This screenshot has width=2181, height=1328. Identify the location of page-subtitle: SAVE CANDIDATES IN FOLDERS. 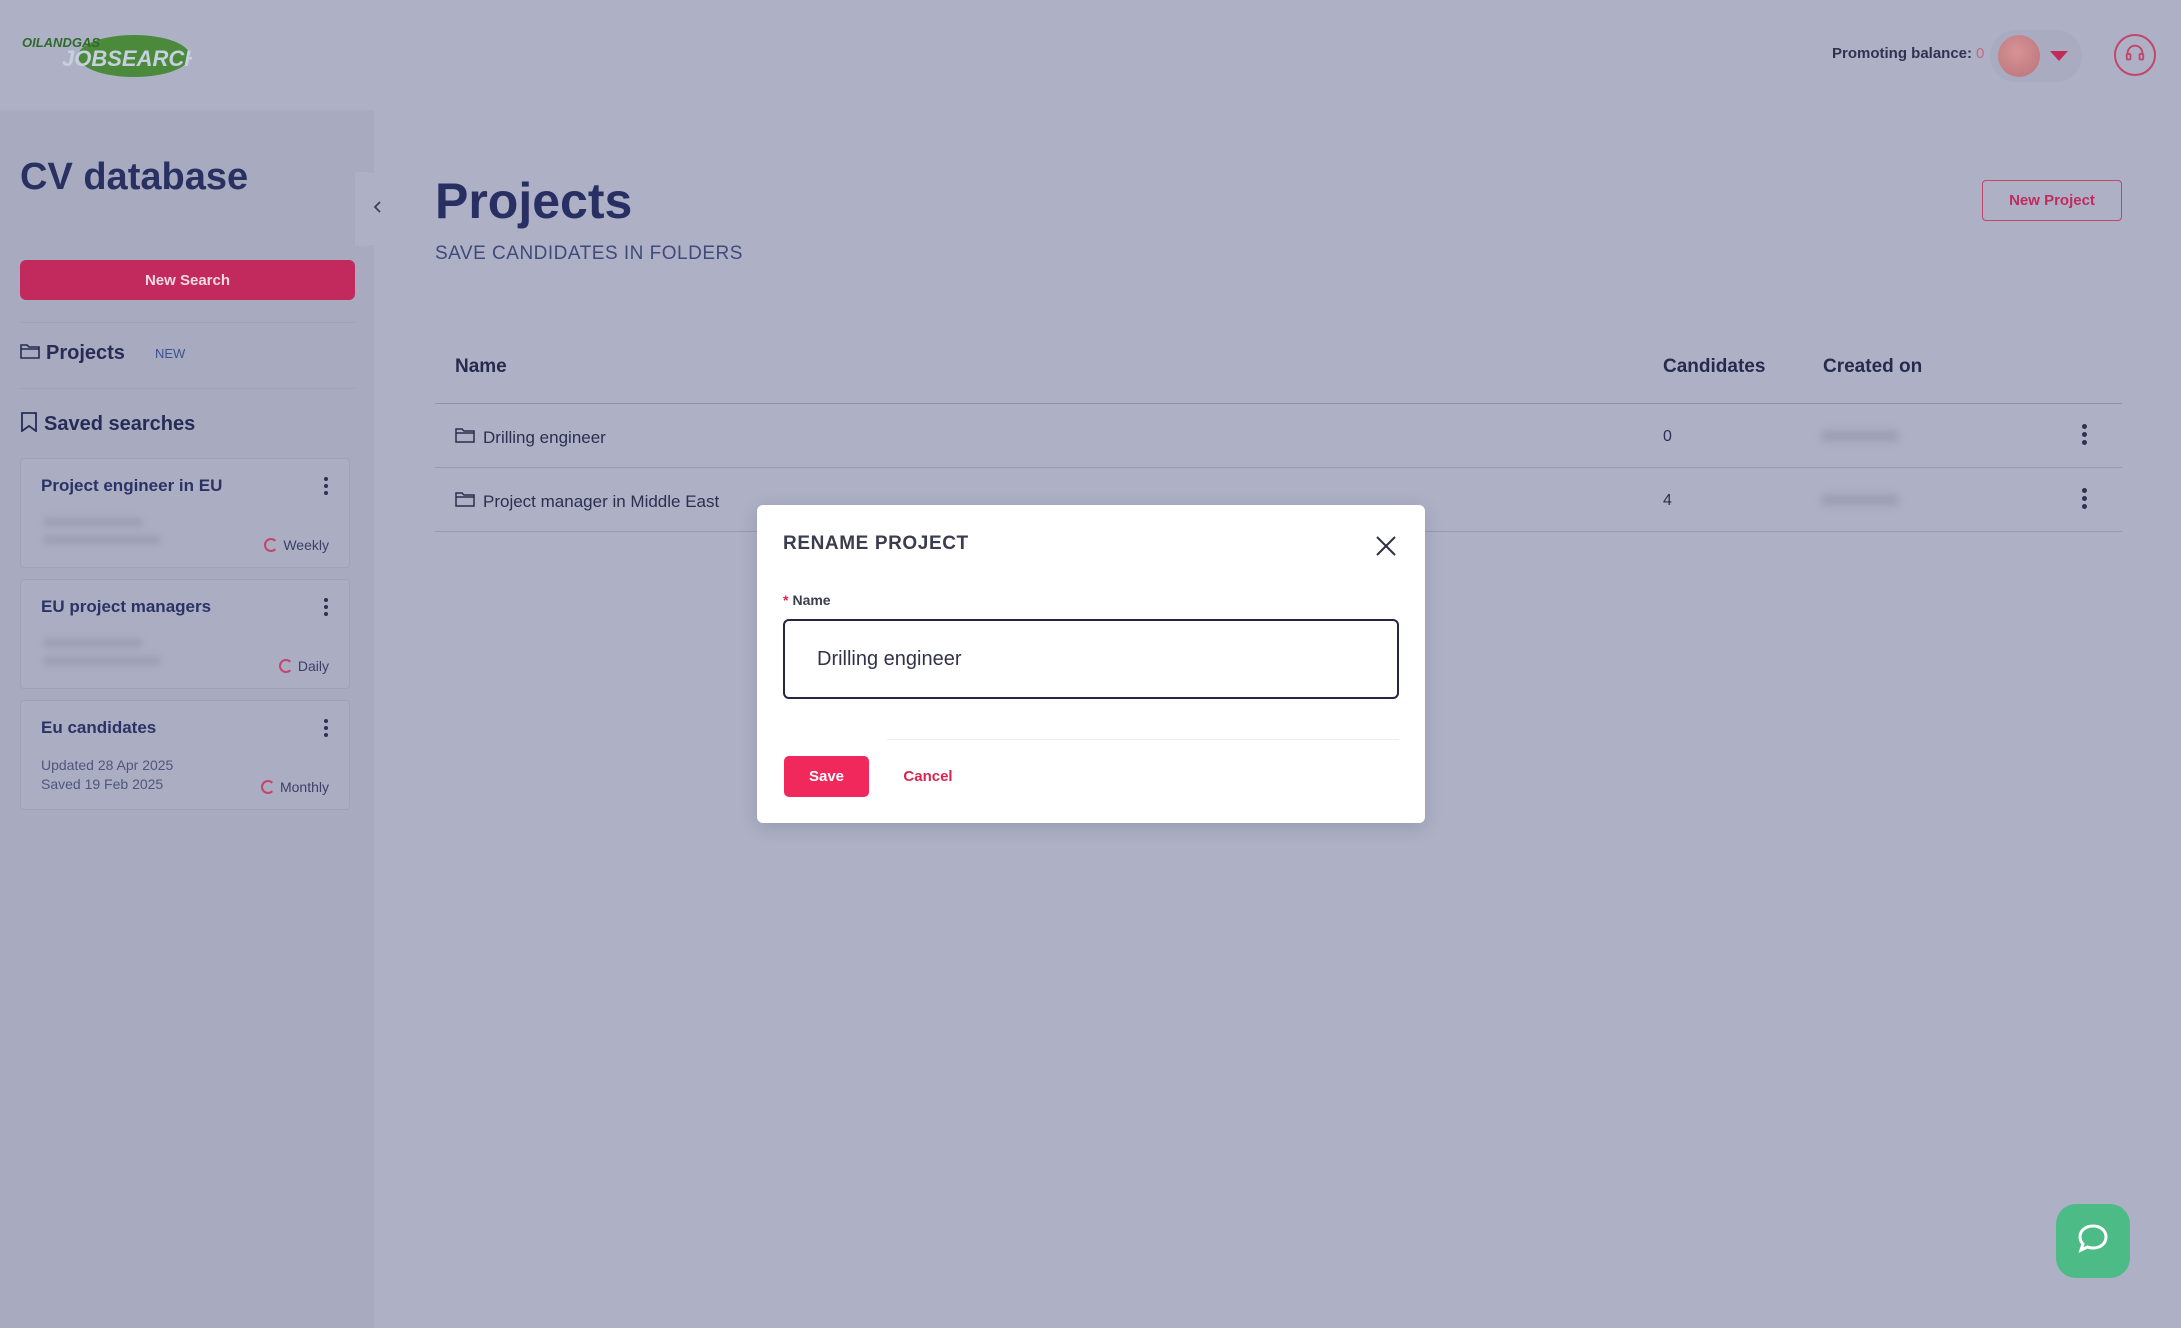
(589, 253).